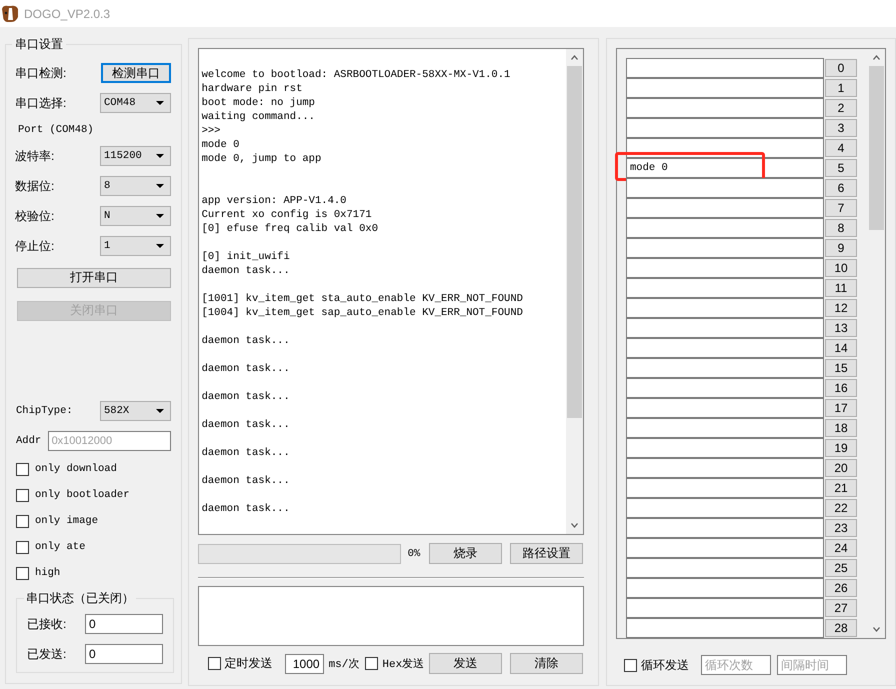 This screenshot has width=896, height=689. Describe the element at coordinates (212, 131) in the screenshot. I see `log-line: >>>` at that location.